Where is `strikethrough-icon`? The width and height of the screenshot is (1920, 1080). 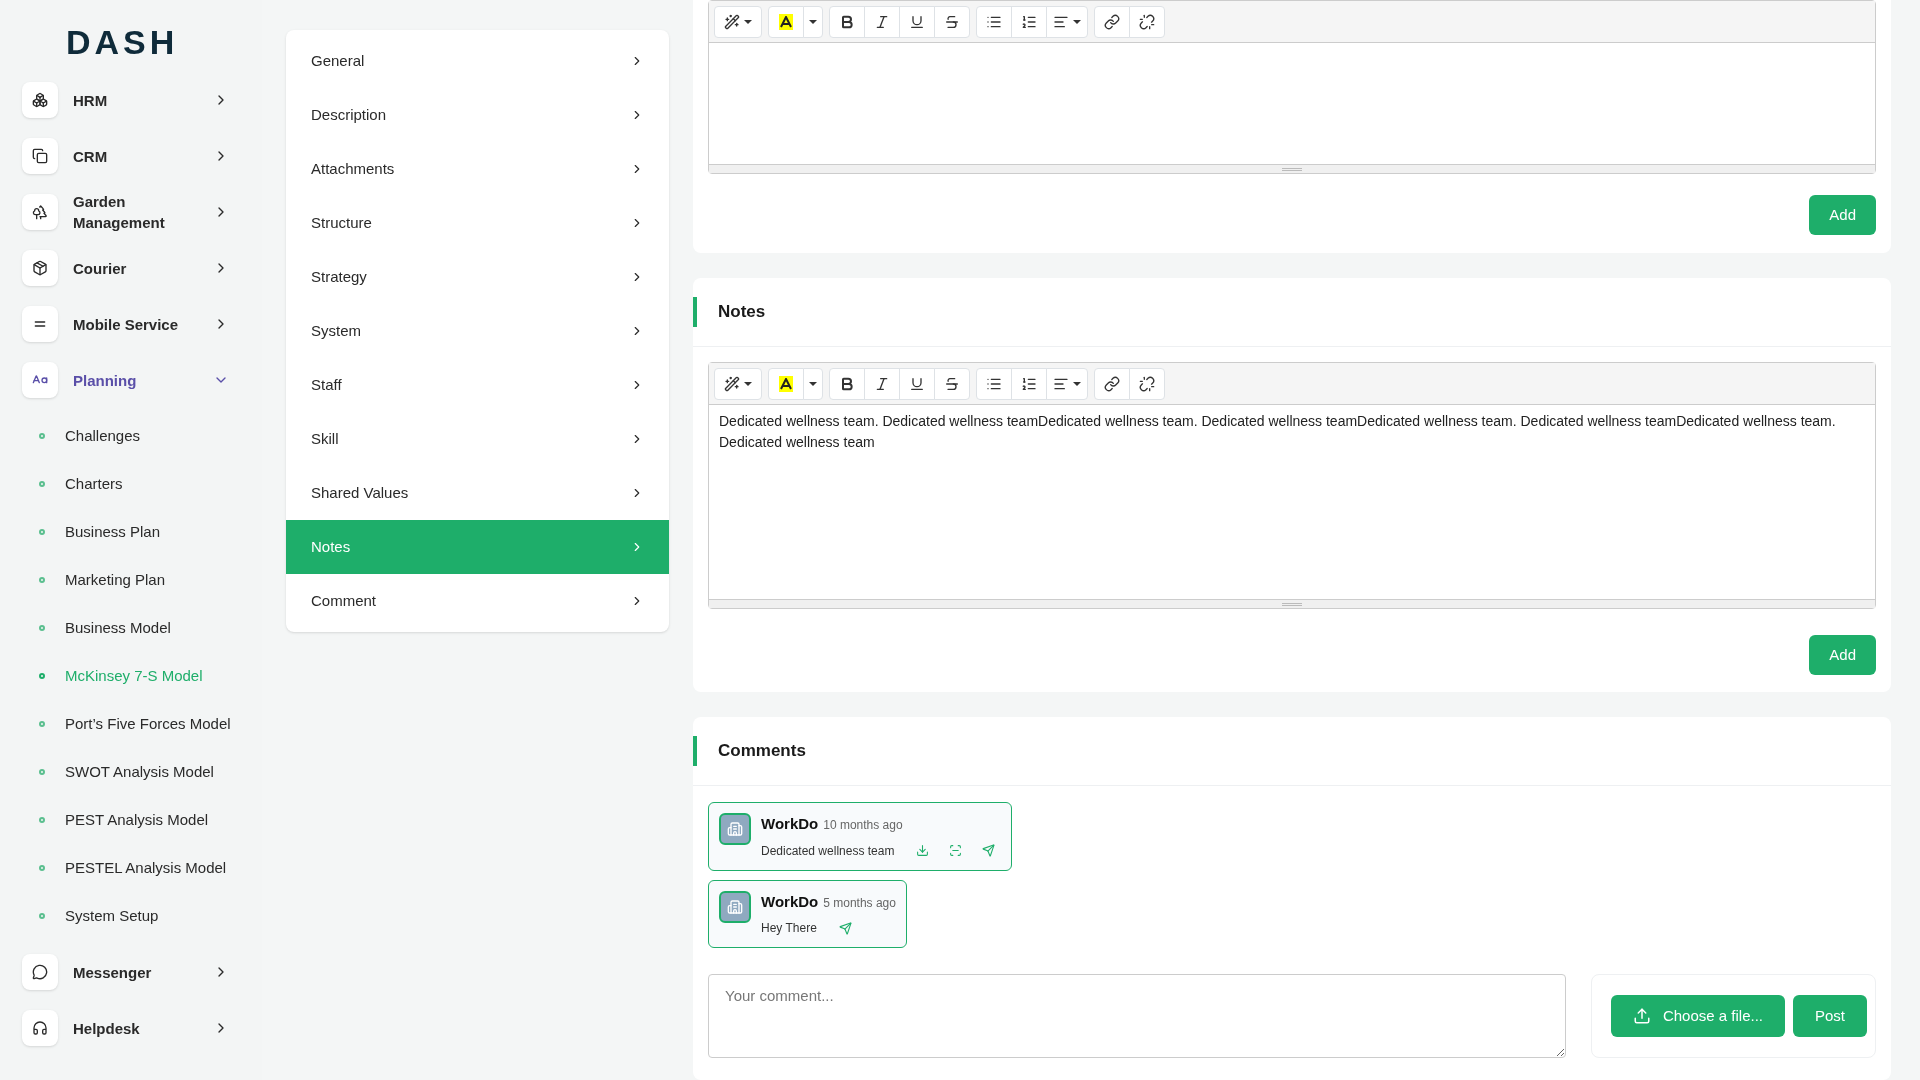 strikethrough-icon is located at coordinates (952, 21).